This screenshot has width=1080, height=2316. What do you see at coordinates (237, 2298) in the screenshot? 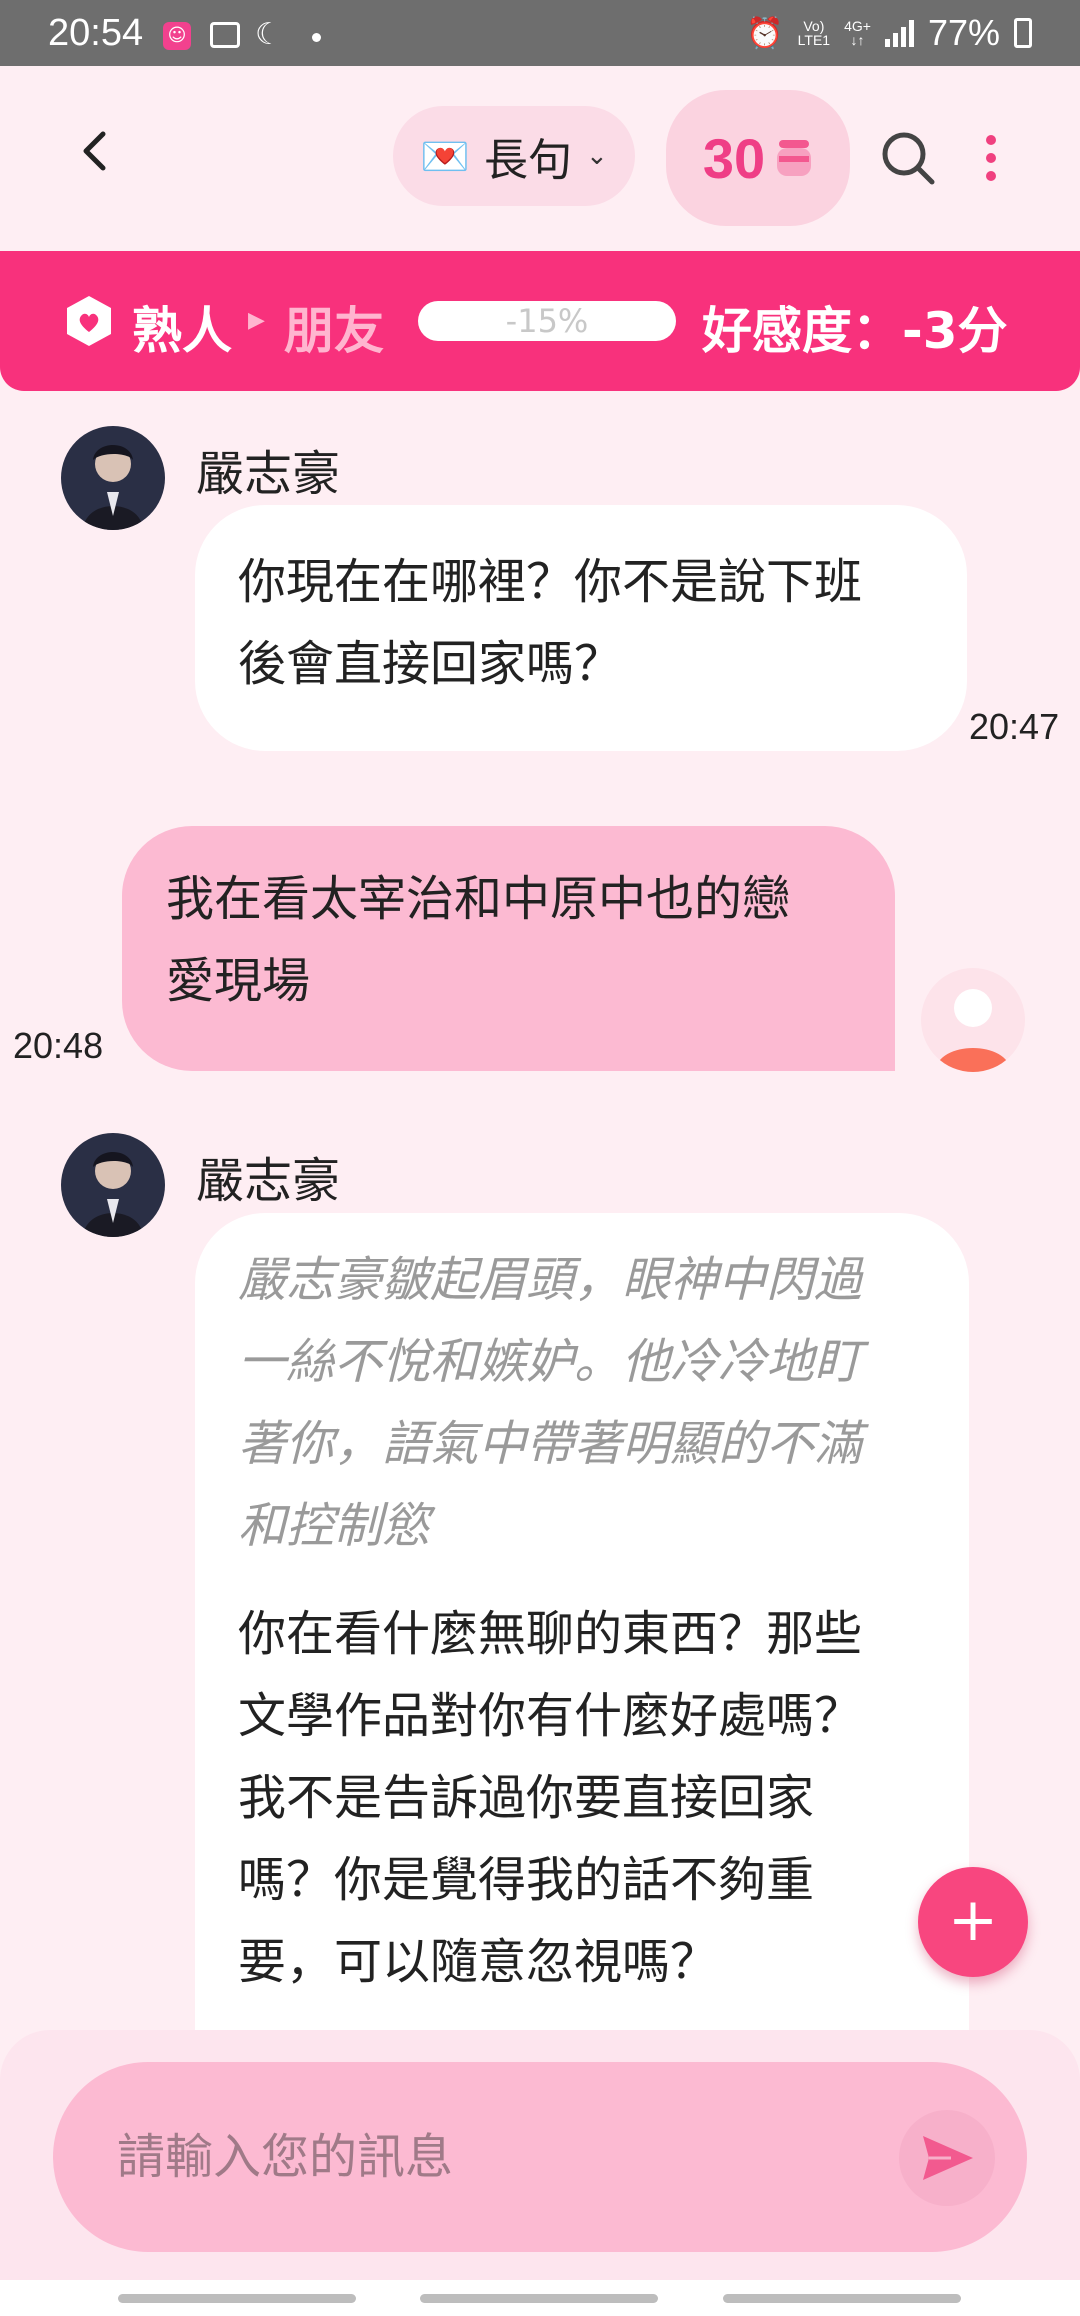
I see `nav-gesture-left` at bounding box center [237, 2298].